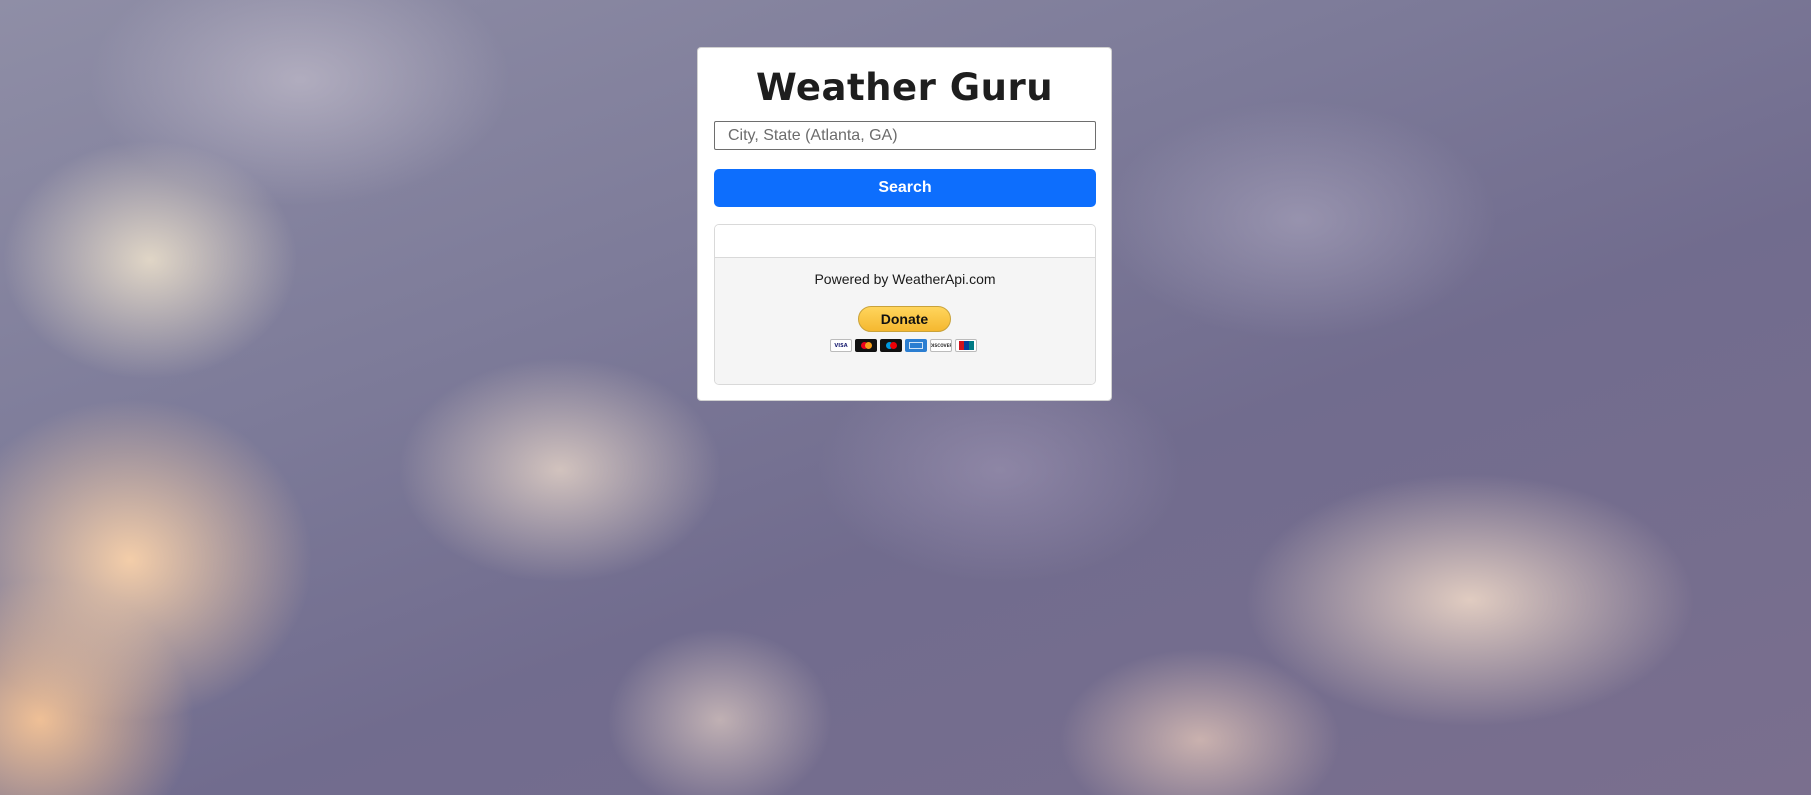 Image resolution: width=1811 pixels, height=795 pixels. What do you see at coordinates (904, 87) in the screenshot?
I see `app-title: Weather Guru` at bounding box center [904, 87].